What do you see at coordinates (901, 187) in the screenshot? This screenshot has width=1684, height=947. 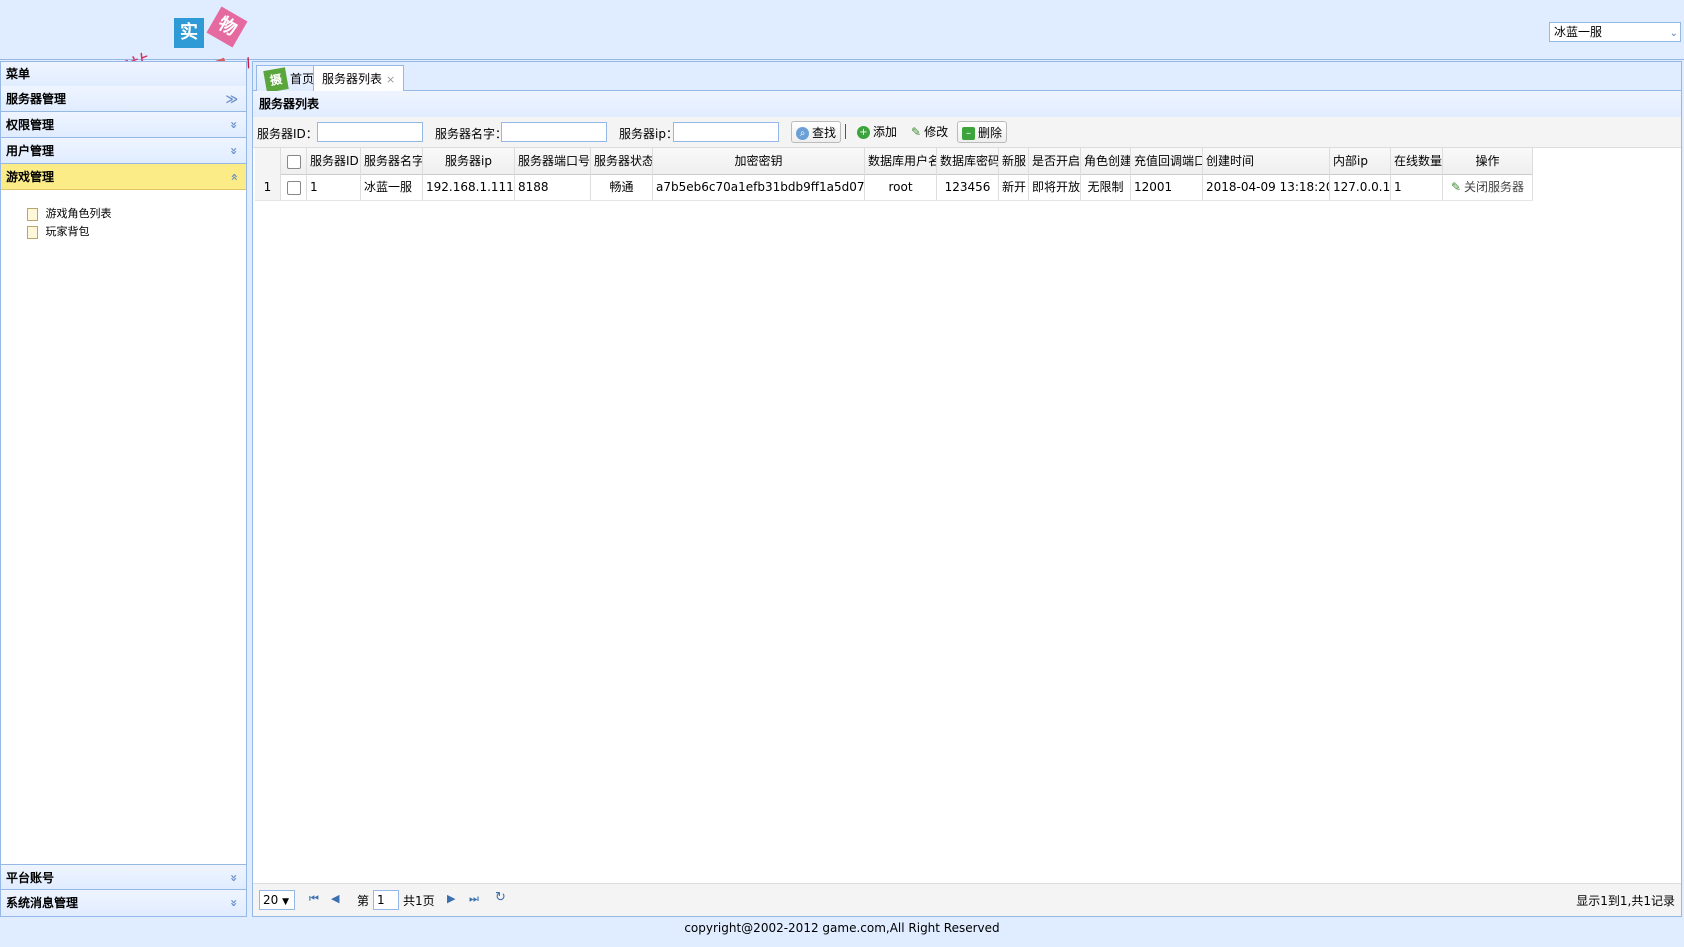 I see `cell-db-user: root` at bounding box center [901, 187].